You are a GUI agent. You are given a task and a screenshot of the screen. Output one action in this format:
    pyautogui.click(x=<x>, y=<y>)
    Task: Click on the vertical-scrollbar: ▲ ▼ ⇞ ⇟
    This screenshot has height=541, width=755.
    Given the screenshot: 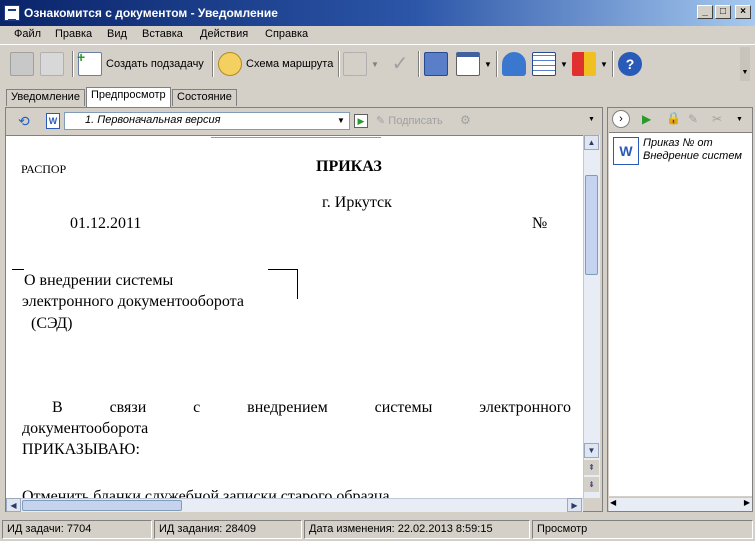 What is the action you would take?
    pyautogui.click(x=591, y=316)
    